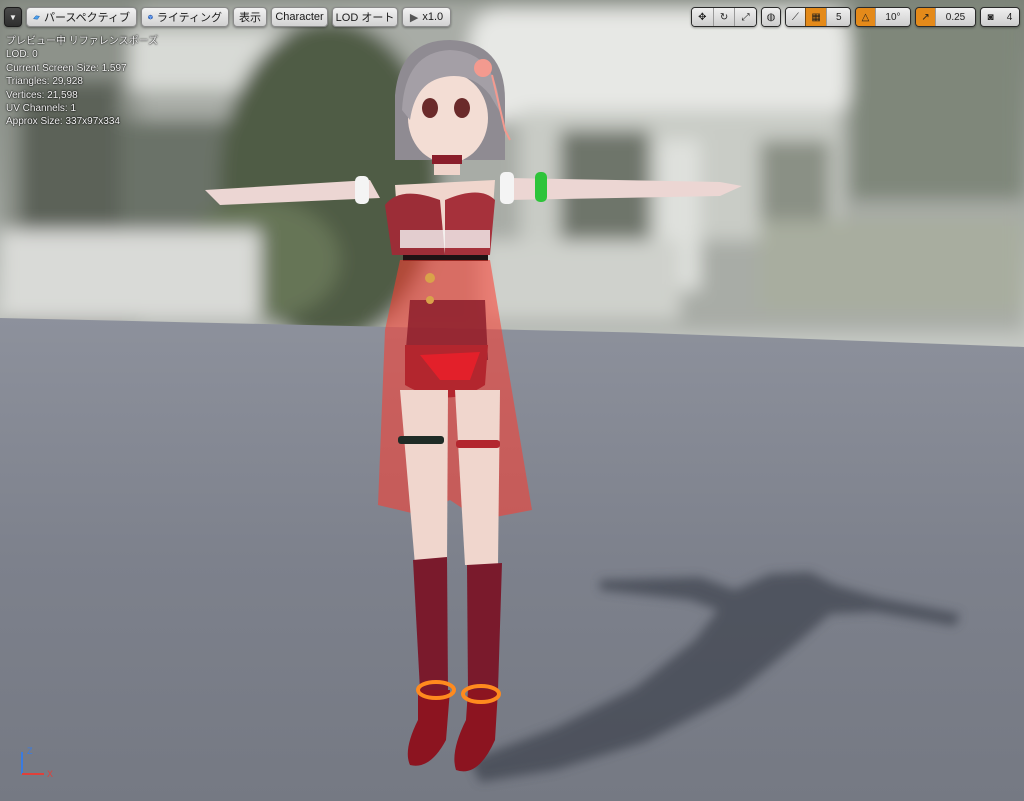 The image size is (1024, 801). Describe the element at coordinates (745, 17) in the screenshot. I see `scale-icon: ⤢` at that location.